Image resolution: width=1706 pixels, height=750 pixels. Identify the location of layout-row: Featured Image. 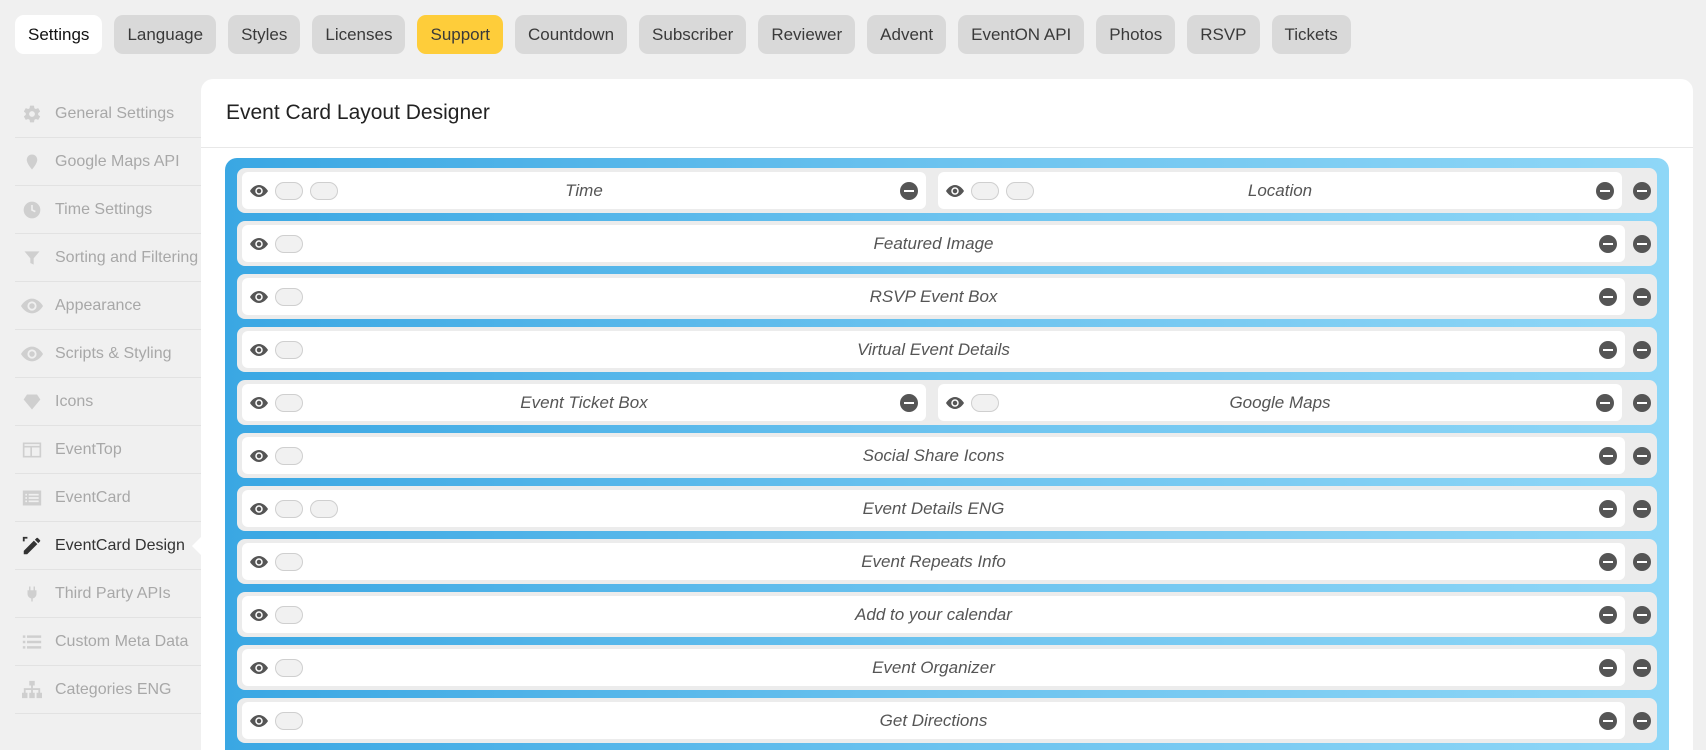
(947, 243).